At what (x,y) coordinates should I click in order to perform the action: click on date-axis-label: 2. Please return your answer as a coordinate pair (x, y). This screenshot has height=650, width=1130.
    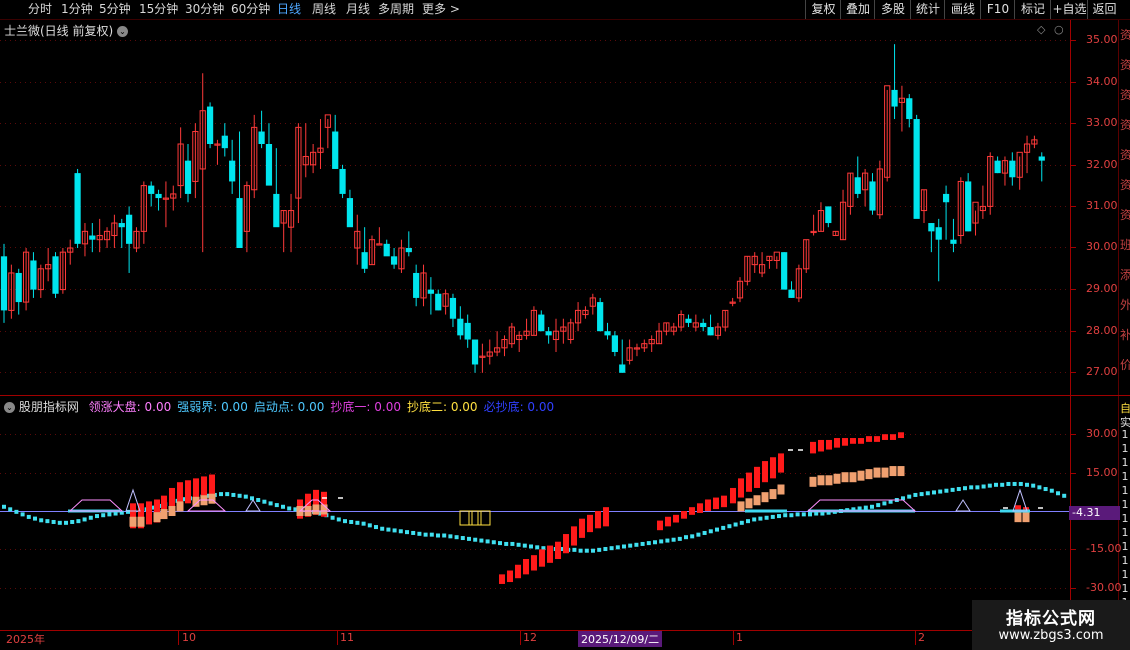
    Looking at the image, I should click on (921, 637).